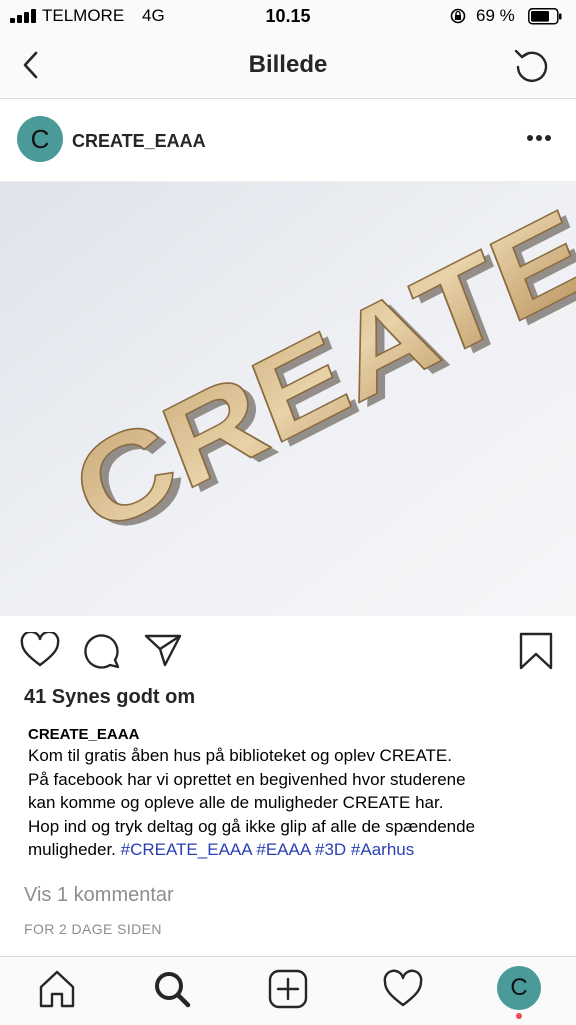 This screenshot has height=1025, width=576. Describe the element at coordinates (519, 988) in the screenshot. I see `profile-avatar: C` at that location.